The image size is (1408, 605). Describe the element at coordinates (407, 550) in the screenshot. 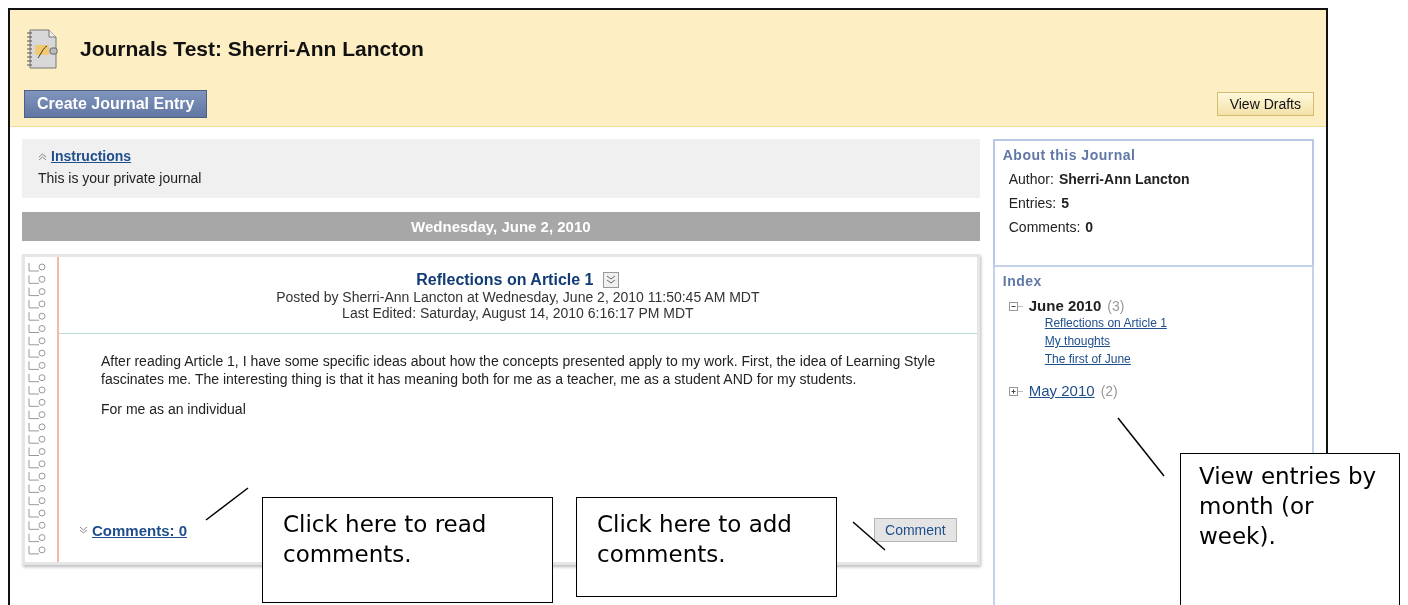

I see `callout-box: Click here to read comments.` at that location.